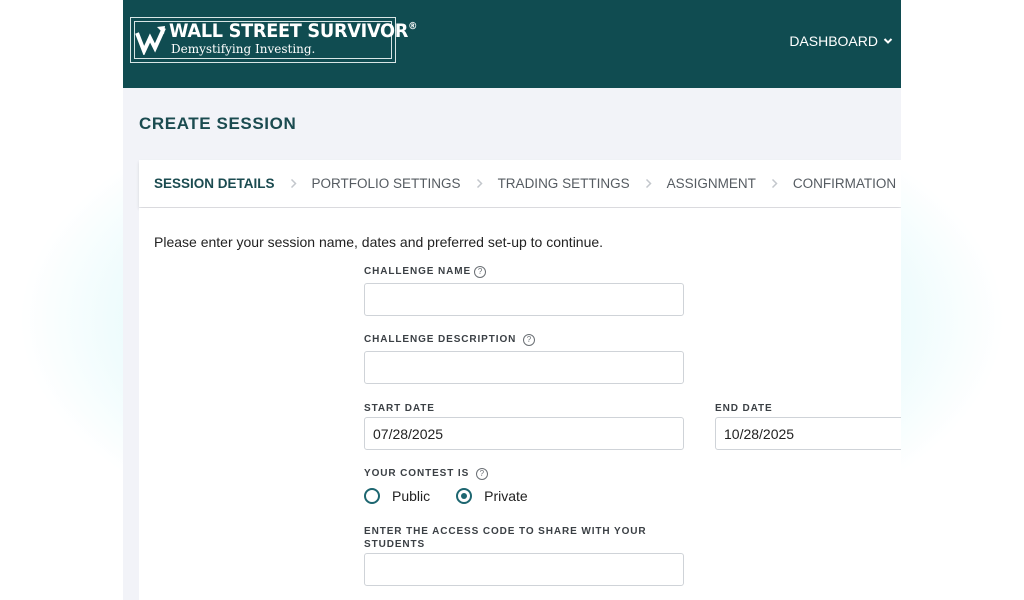  What do you see at coordinates (372, 496) in the screenshot?
I see `public-radio` at bounding box center [372, 496].